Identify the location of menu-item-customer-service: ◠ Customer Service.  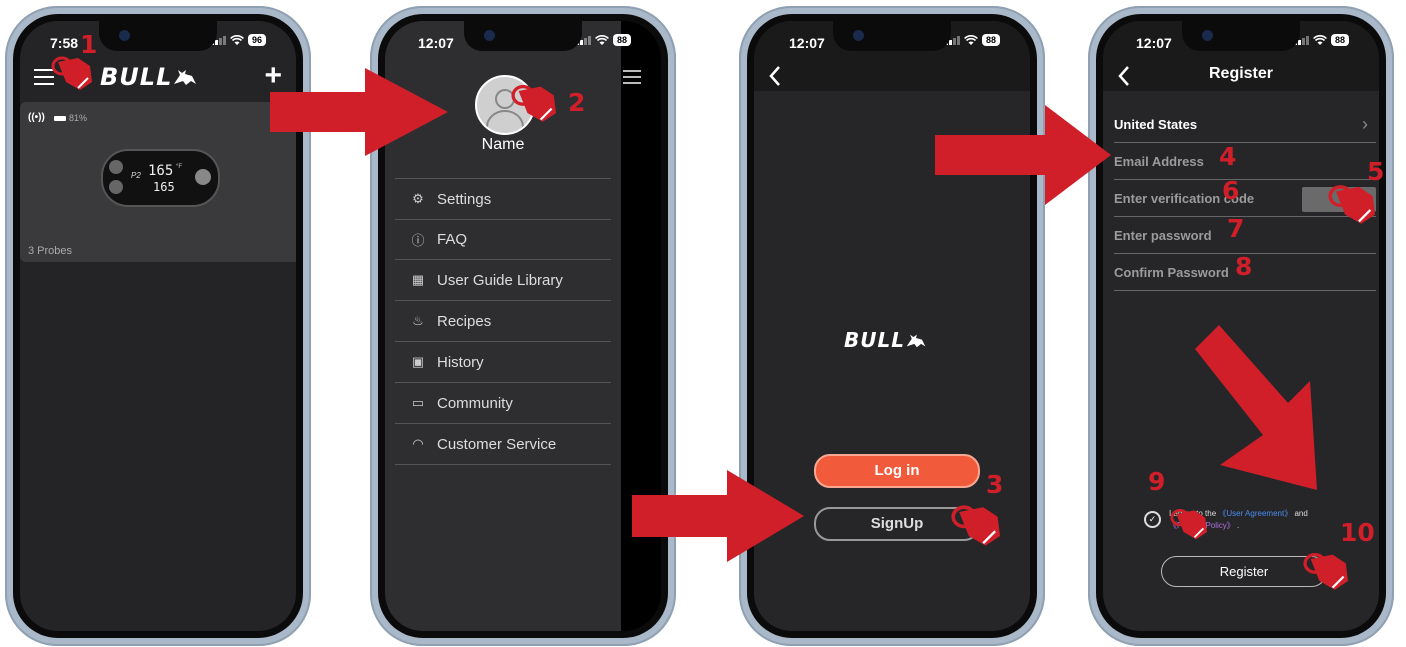
(503, 444).